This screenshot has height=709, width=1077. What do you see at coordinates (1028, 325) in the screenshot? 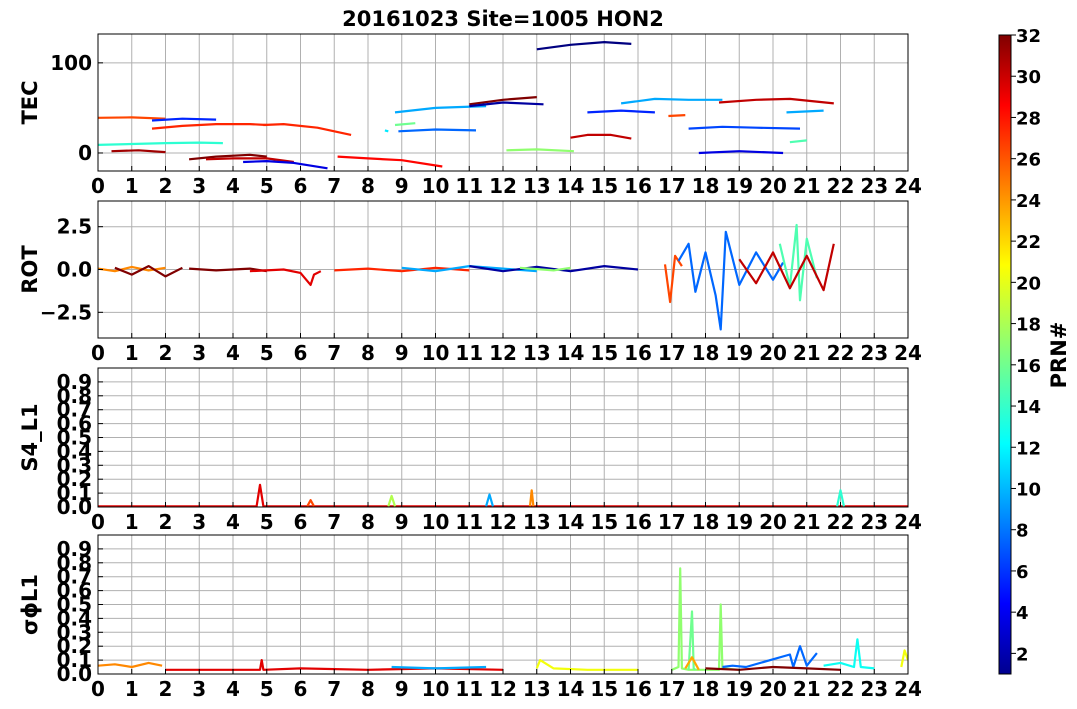
I see `colorbar-tick-label: 18` at bounding box center [1028, 325].